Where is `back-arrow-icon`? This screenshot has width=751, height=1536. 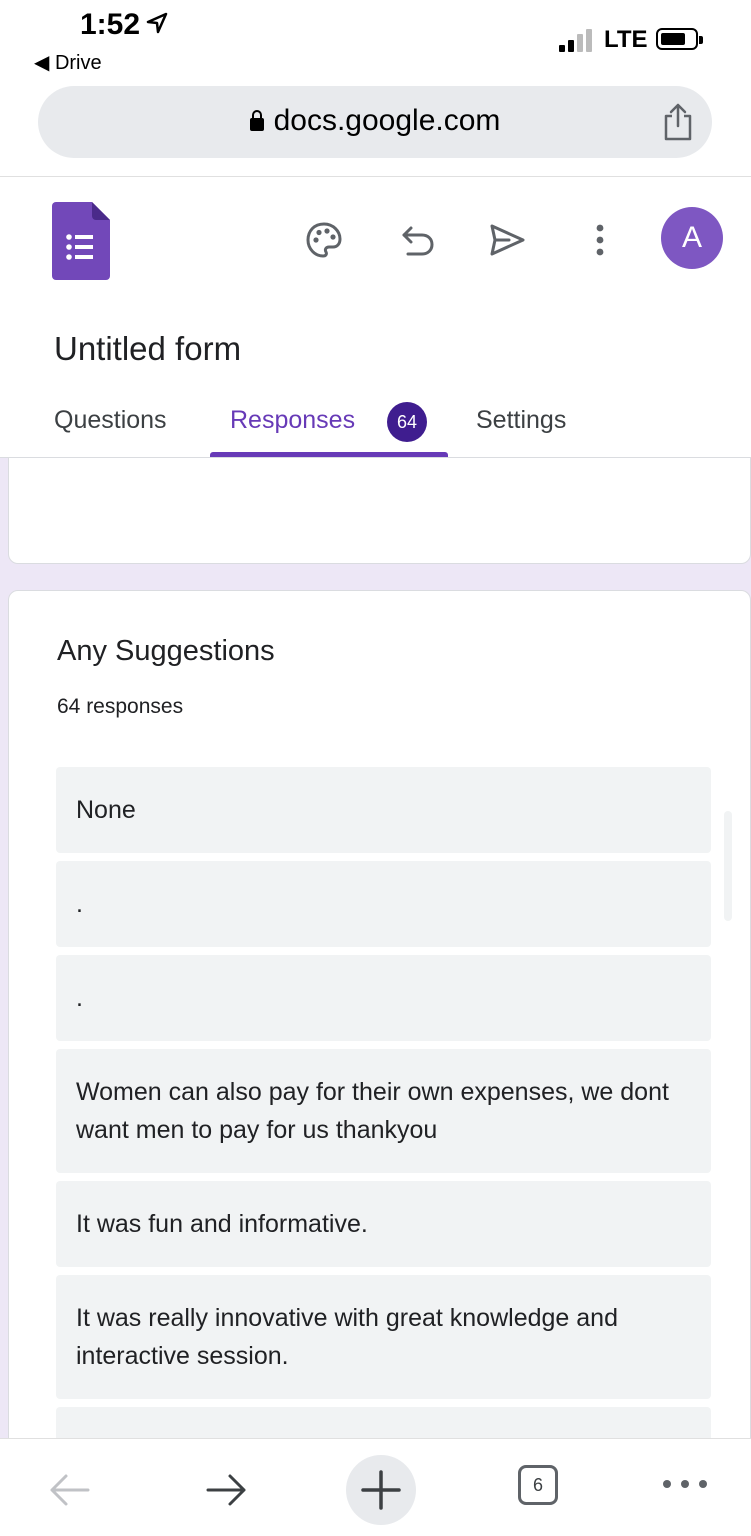 back-arrow-icon is located at coordinates (69, 1490).